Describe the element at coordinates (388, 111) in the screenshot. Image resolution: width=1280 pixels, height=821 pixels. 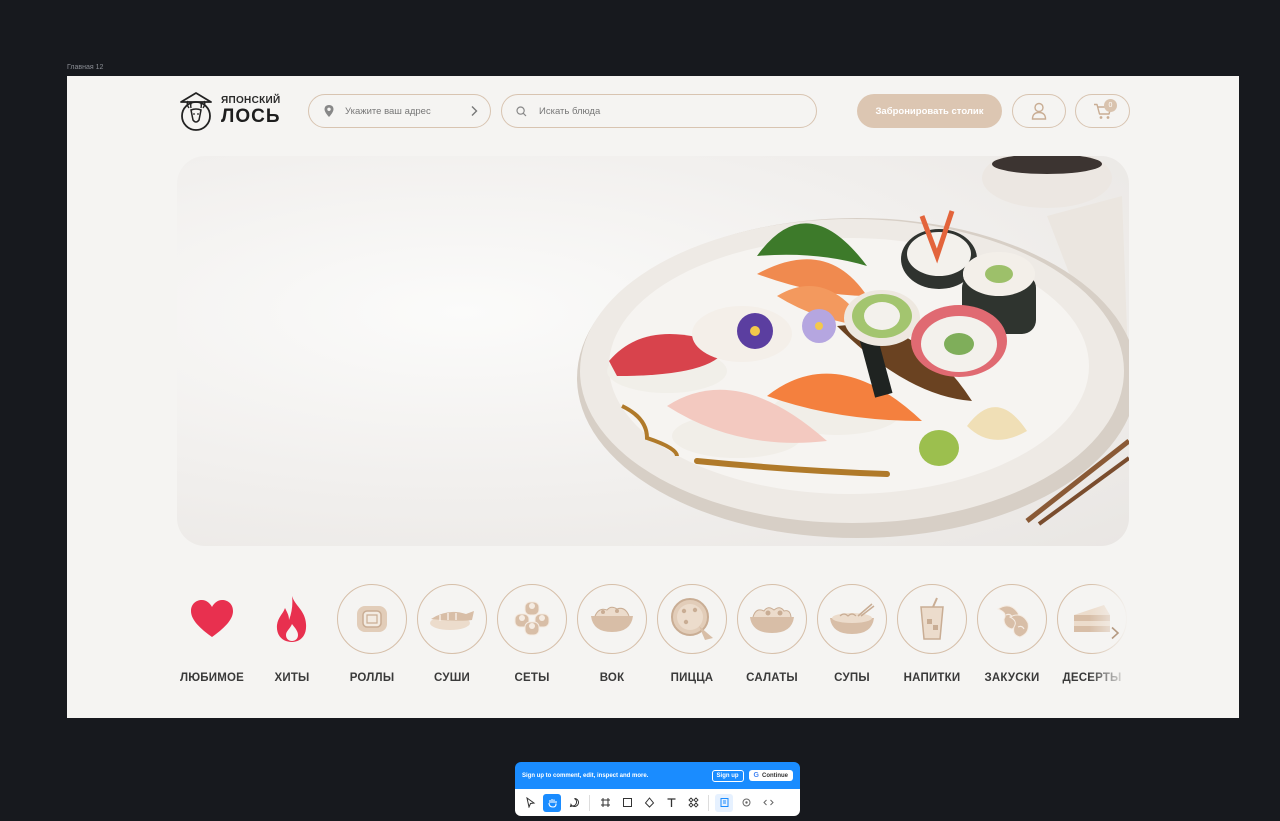
I see `address-placeholder: Укажите ваш адрес` at that location.